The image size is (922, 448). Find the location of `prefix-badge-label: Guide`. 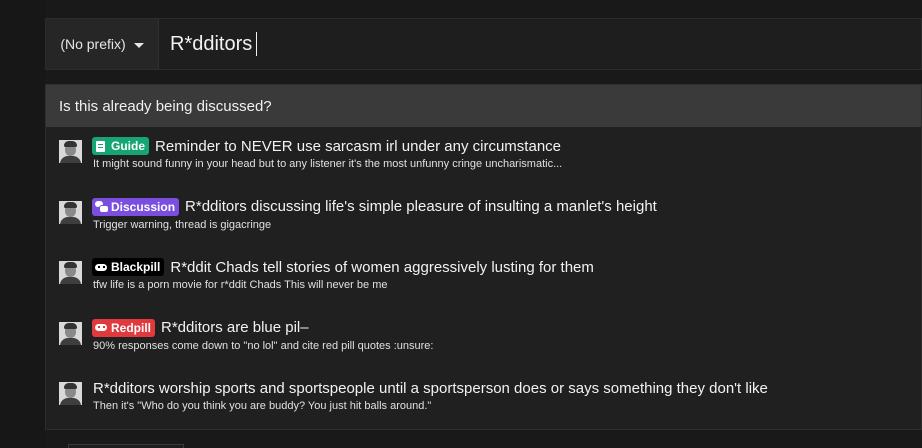

prefix-badge-label: Guide is located at coordinates (128, 146).